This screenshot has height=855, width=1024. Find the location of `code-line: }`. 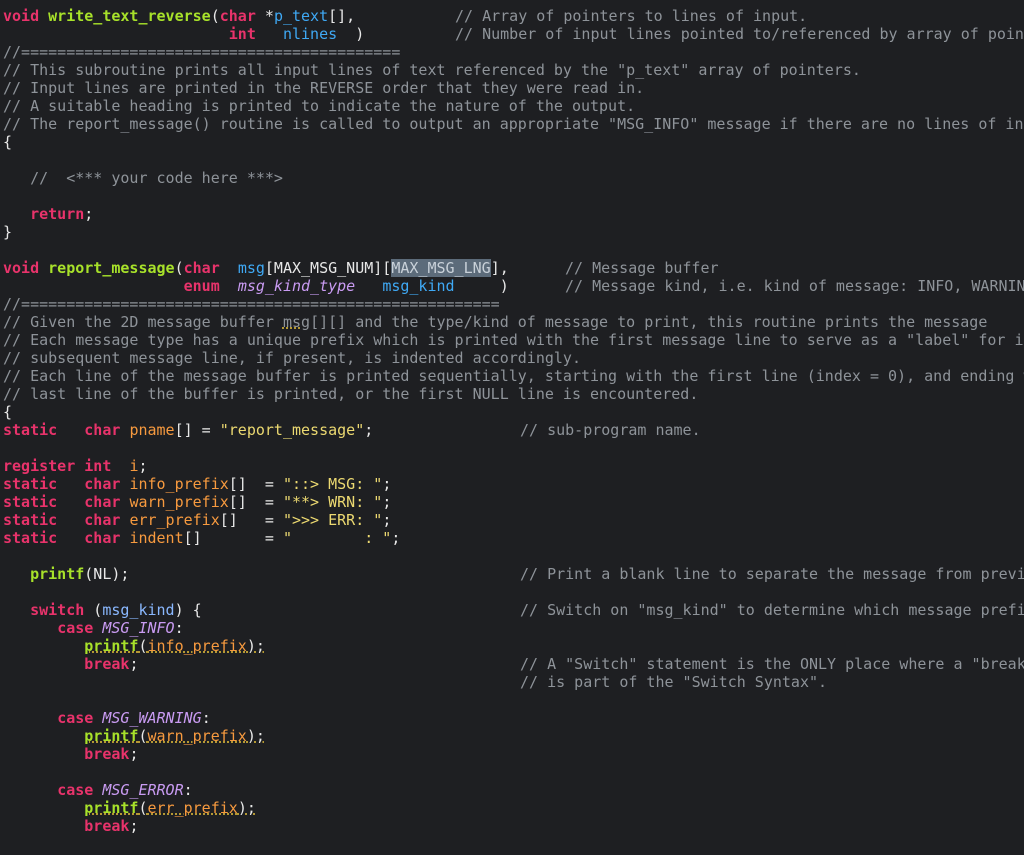

code-line: } is located at coordinates (512, 232).